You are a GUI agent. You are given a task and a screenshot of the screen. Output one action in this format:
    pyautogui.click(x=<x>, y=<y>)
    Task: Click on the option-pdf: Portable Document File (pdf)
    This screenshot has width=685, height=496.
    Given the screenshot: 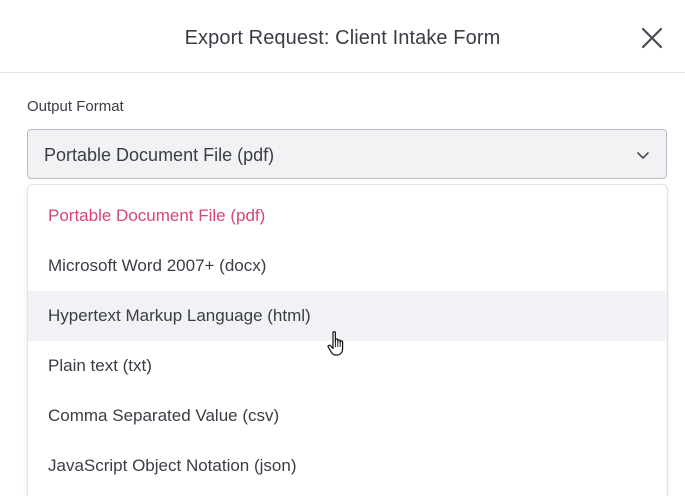 What is the action you would take?
    pyautogui.click(x=347, y=216)
    